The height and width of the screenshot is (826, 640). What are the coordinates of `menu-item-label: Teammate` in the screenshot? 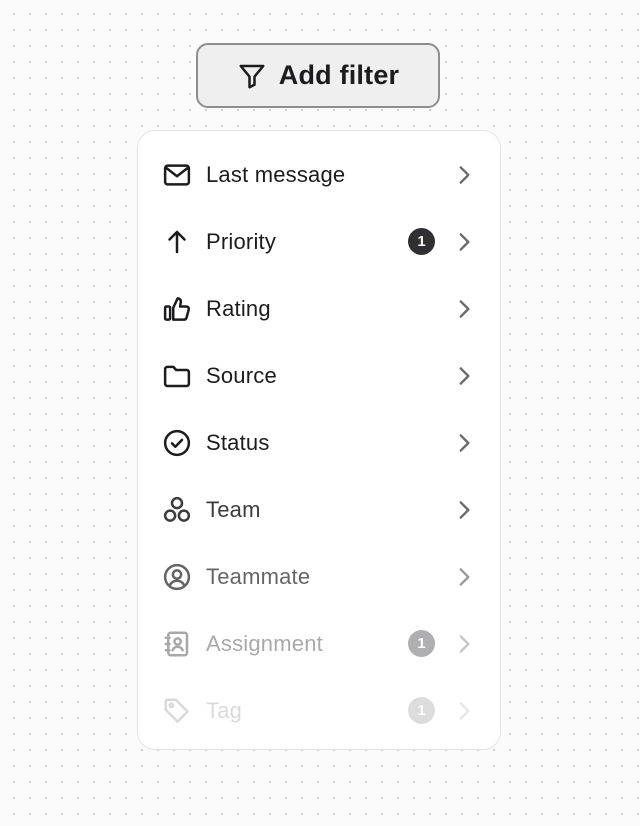 It's located at (258, 576).